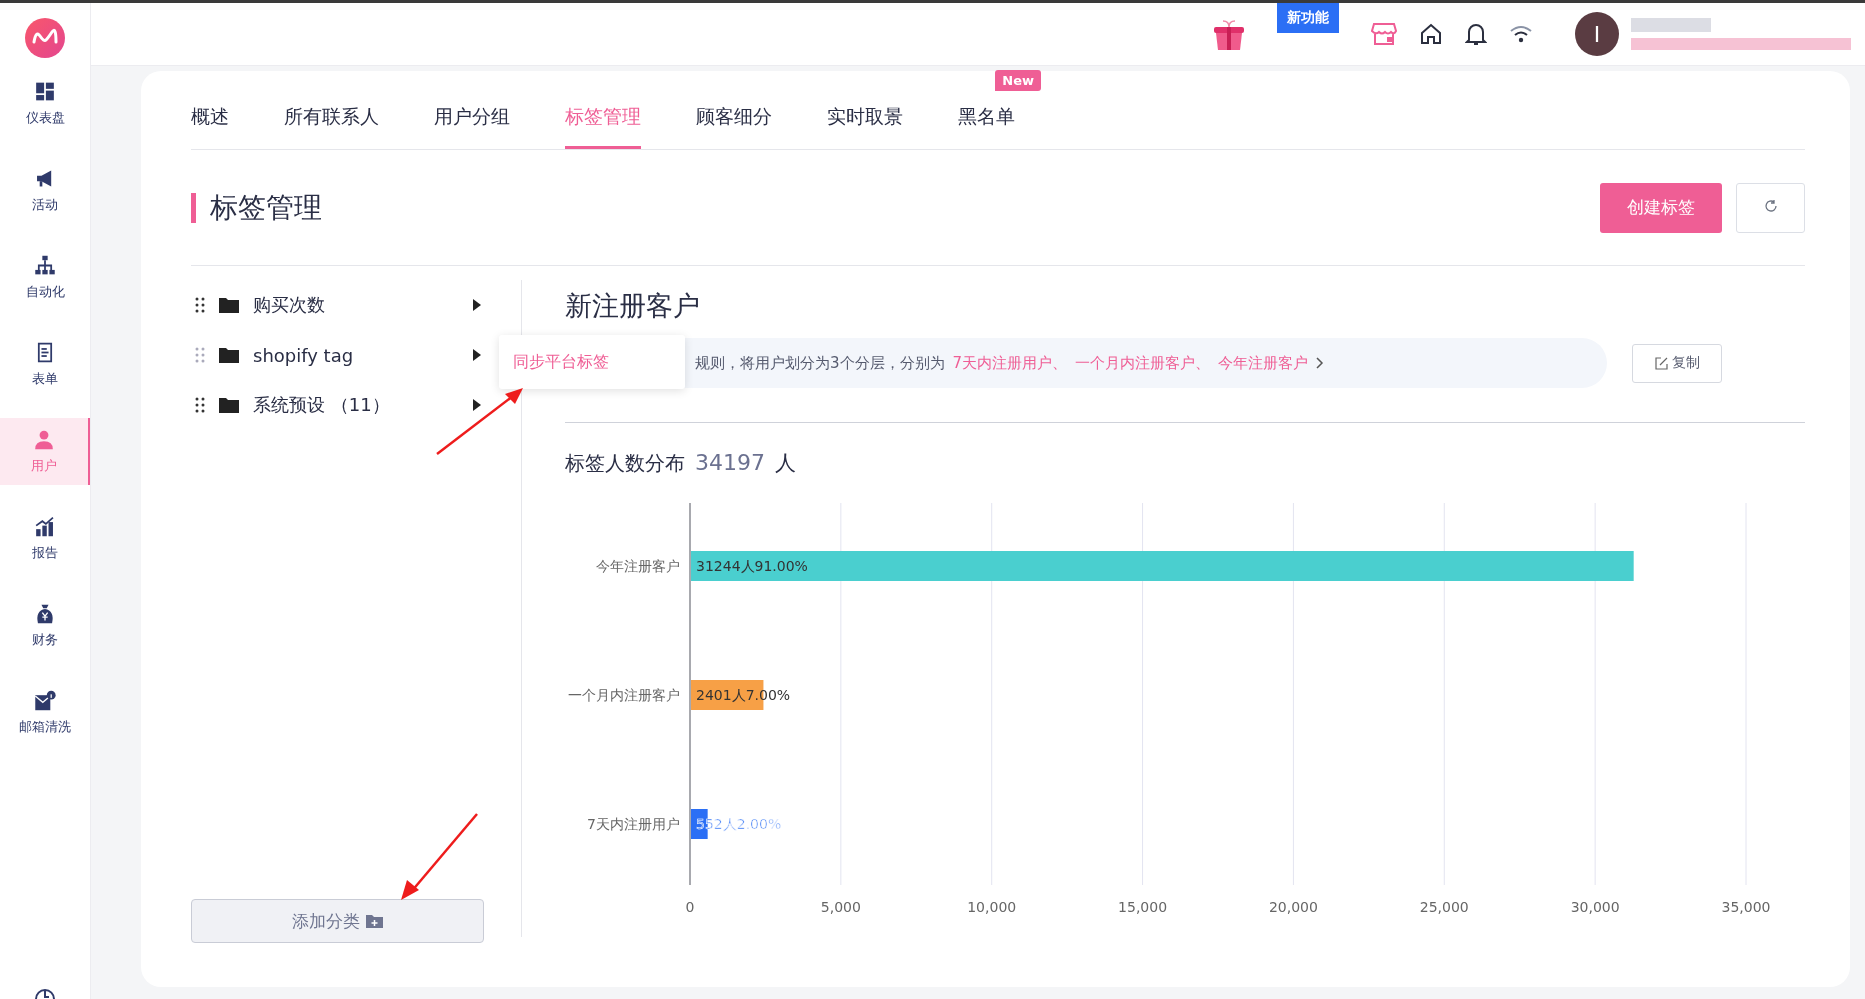 This screenshot has width=1865, height=999. Describe the element at coordinates (730, 462) in the screenshot. I see `total-count: 34197` at that location.